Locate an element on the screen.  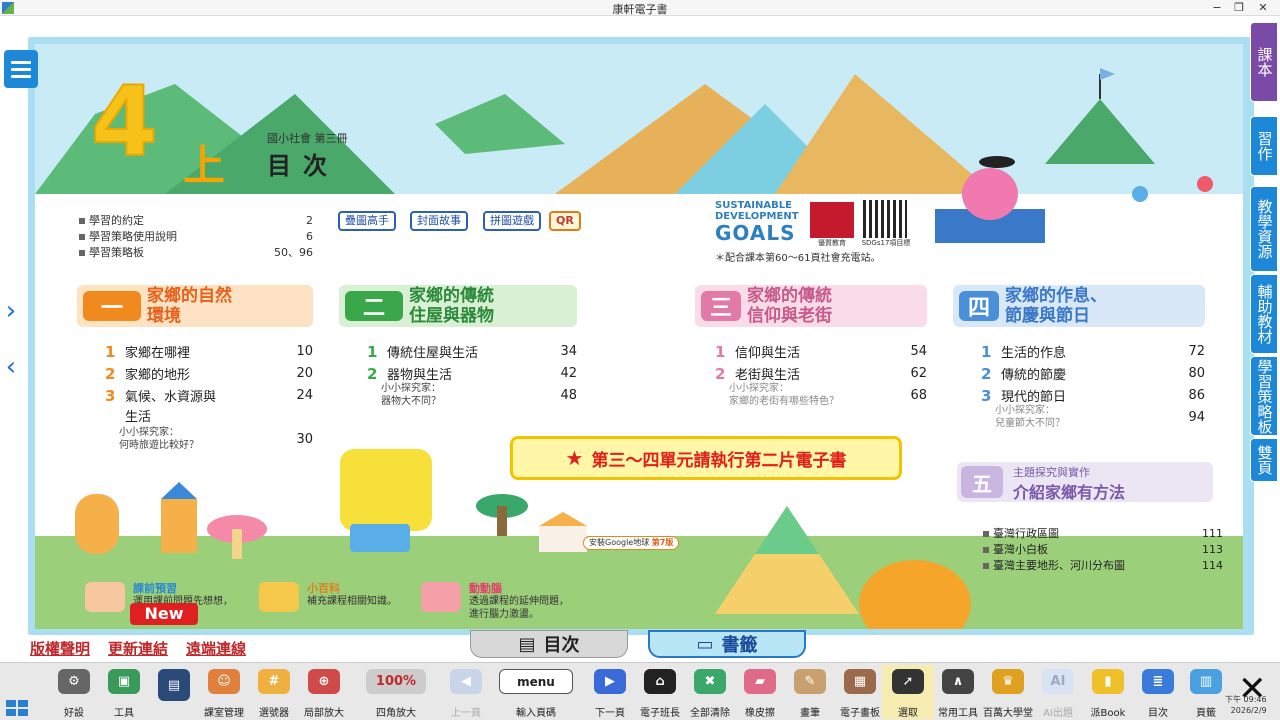
windows-start-icon is located at coordinates (17, 708).